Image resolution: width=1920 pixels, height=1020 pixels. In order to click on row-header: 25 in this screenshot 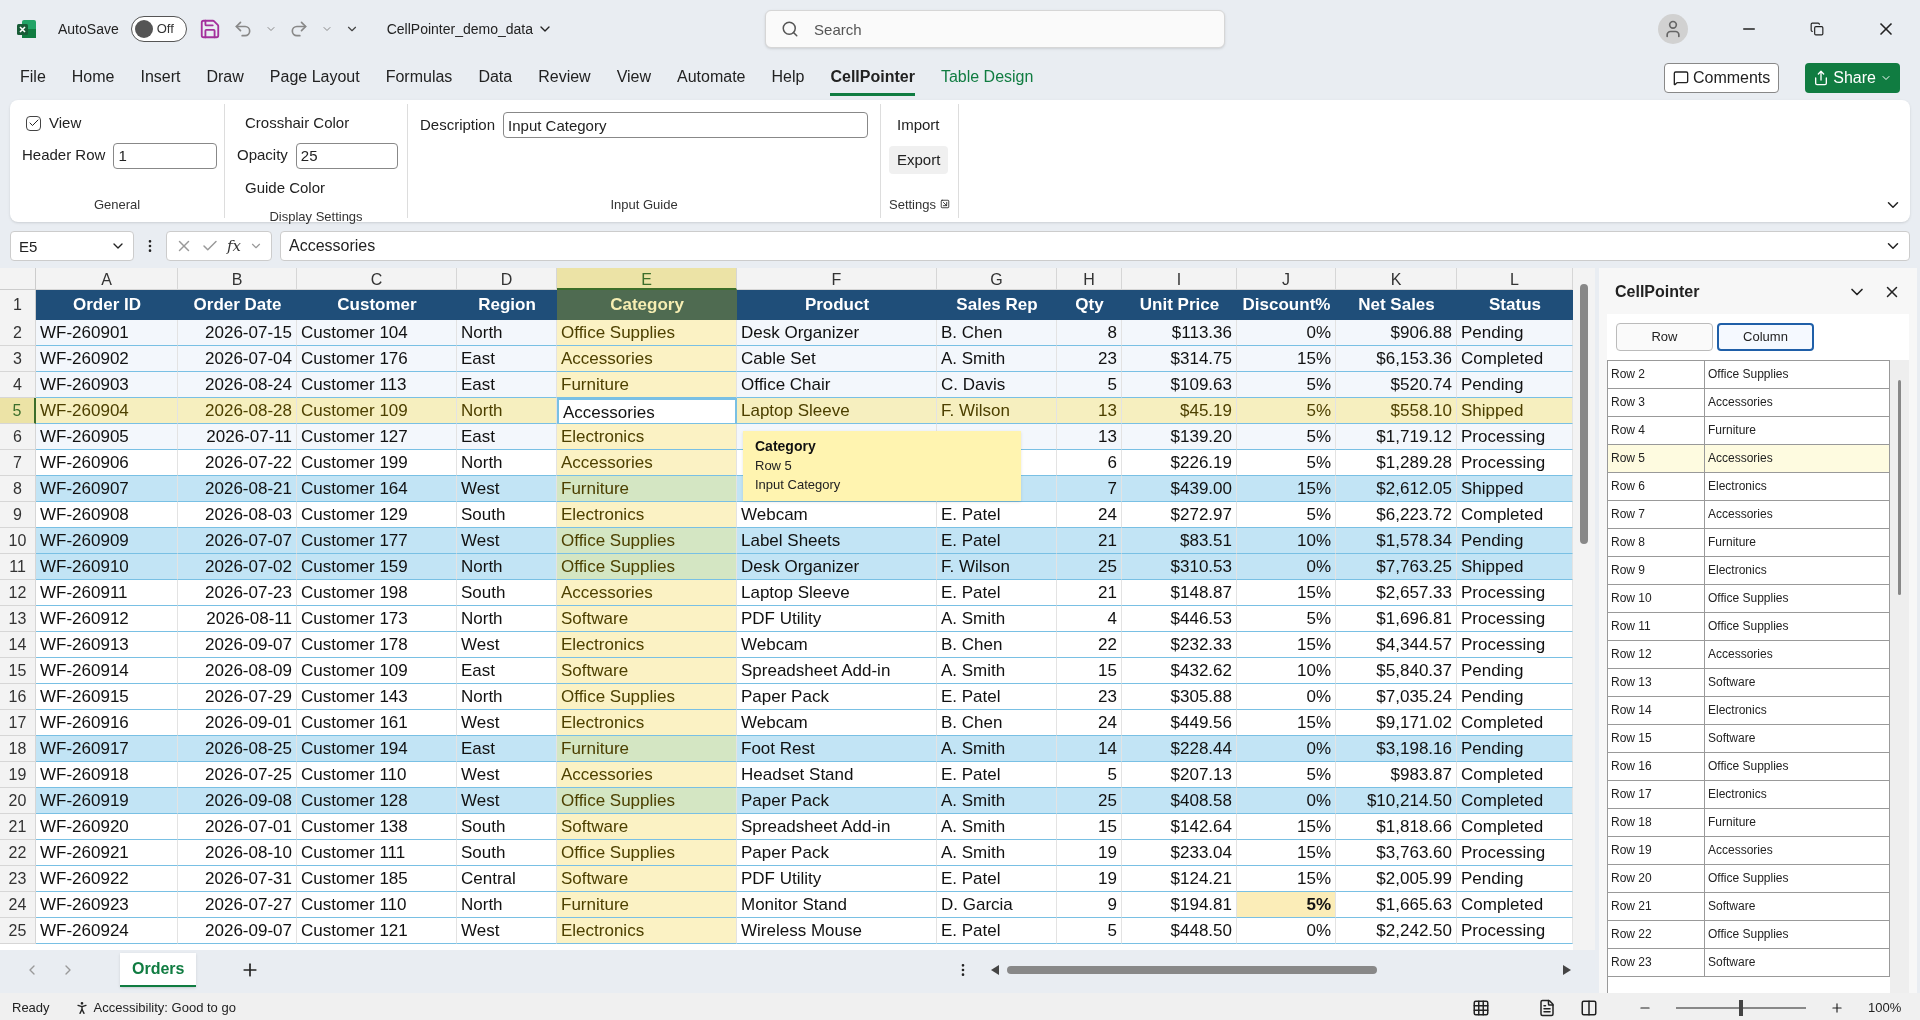, I will do `click(18, 931)`.